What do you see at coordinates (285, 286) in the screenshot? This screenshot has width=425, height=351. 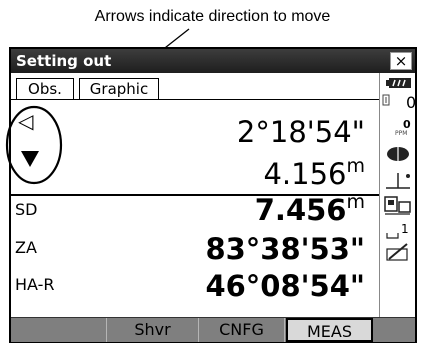 I see `row-value-ha-r: 46°08'54"` at bounding box center [285, 286].